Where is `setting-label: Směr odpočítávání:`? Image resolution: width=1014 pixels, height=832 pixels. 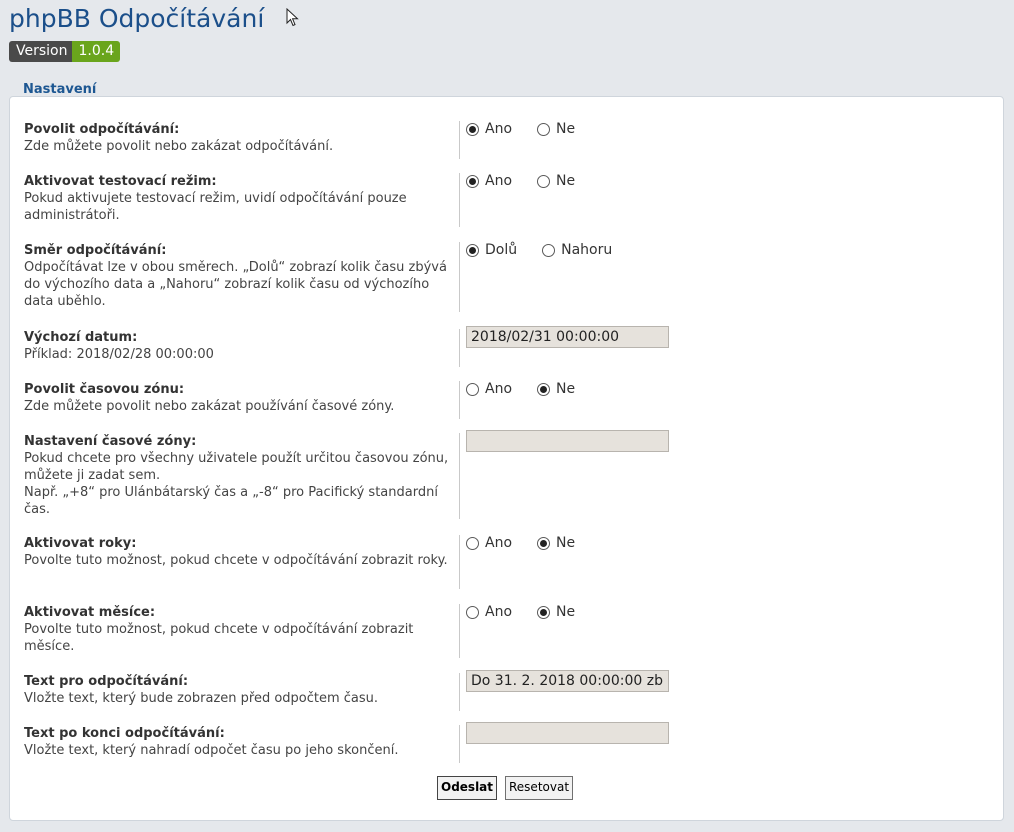 setting-label: Směr odpočítávání: is located at coordinates (95, 250).